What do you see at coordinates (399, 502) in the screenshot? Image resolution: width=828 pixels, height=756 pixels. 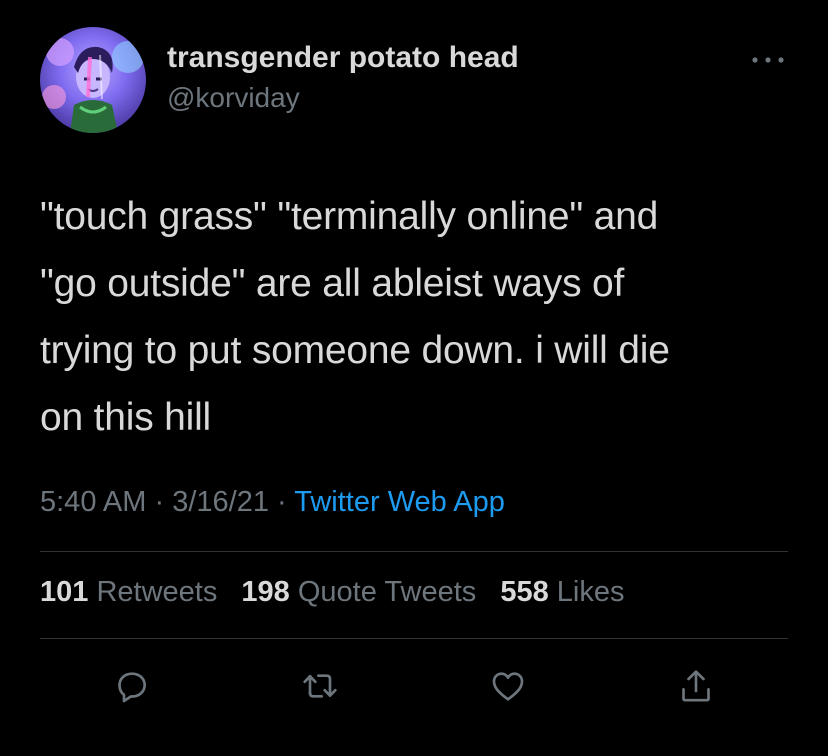 I see `tweet-source-link: Twitter Web App` at bounding box center [399, 502].